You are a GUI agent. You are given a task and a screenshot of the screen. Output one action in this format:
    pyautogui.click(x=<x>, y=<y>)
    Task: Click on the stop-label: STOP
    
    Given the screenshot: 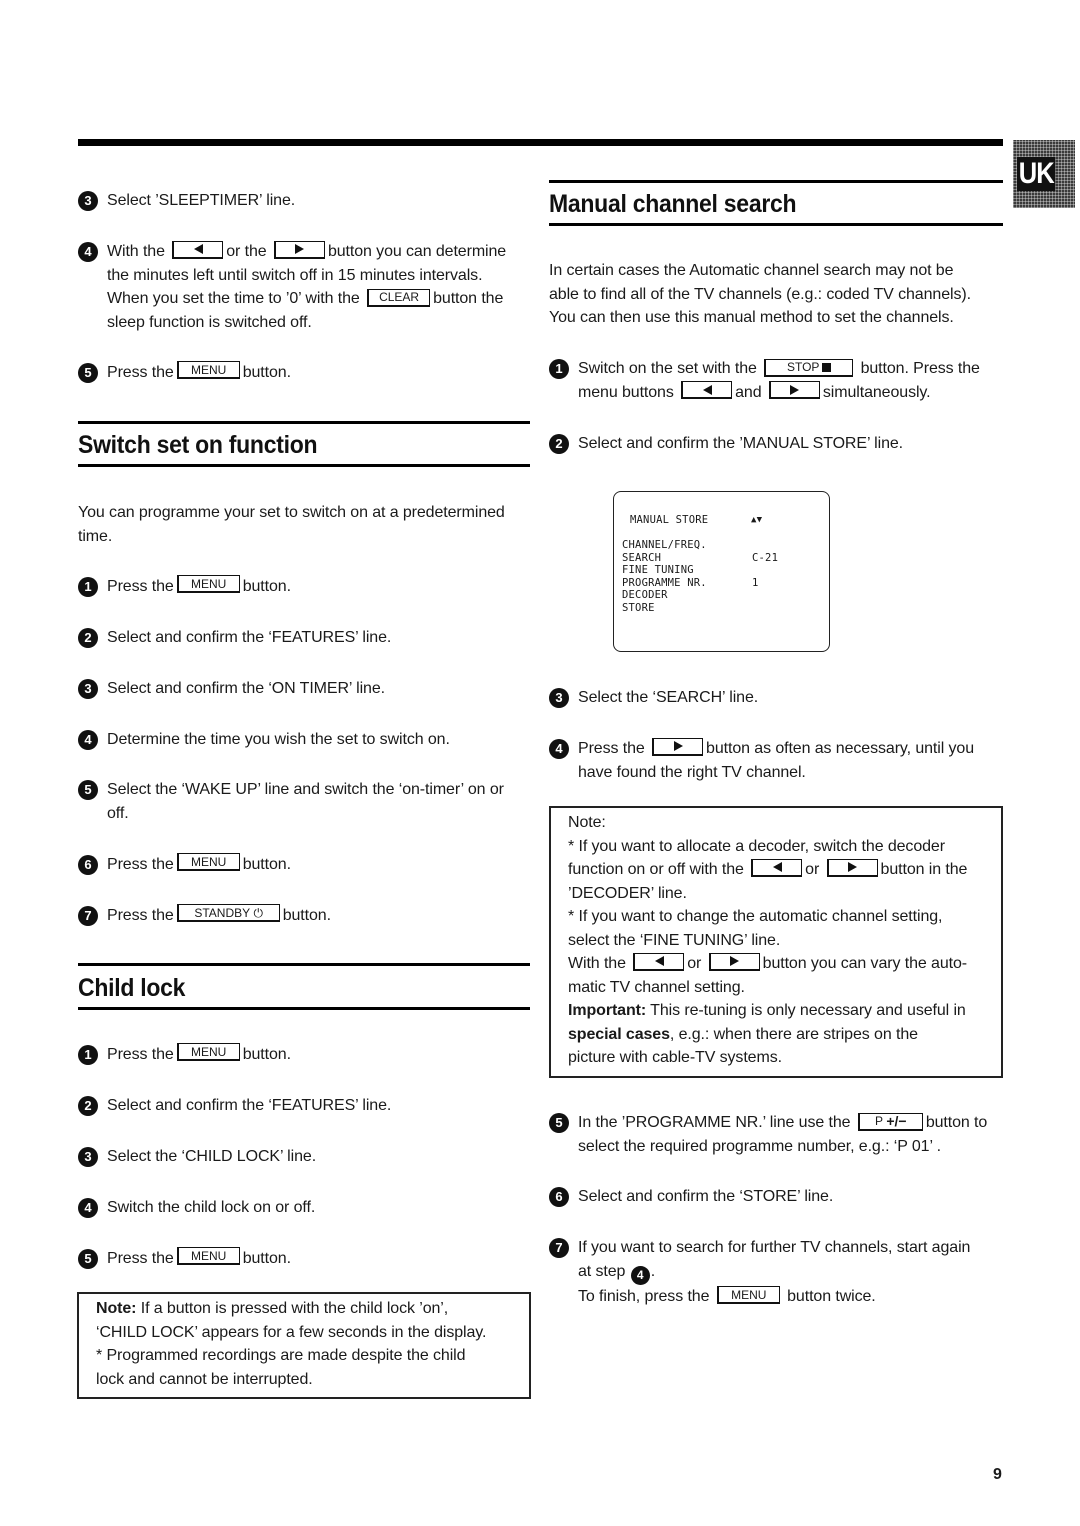 What is the action you would take?
    pyautogui.click(x=803, y=367)
    